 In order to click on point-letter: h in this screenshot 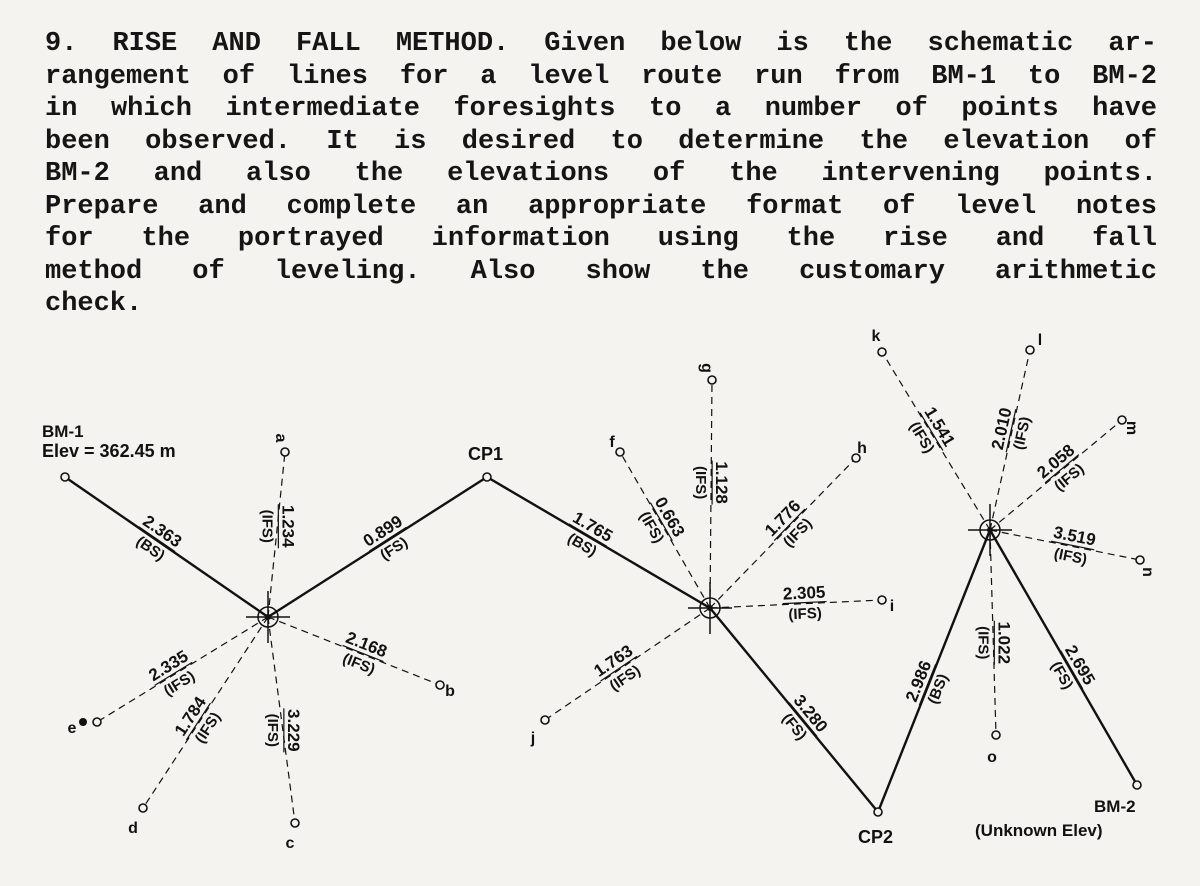, I will do `click(862, 448)`.